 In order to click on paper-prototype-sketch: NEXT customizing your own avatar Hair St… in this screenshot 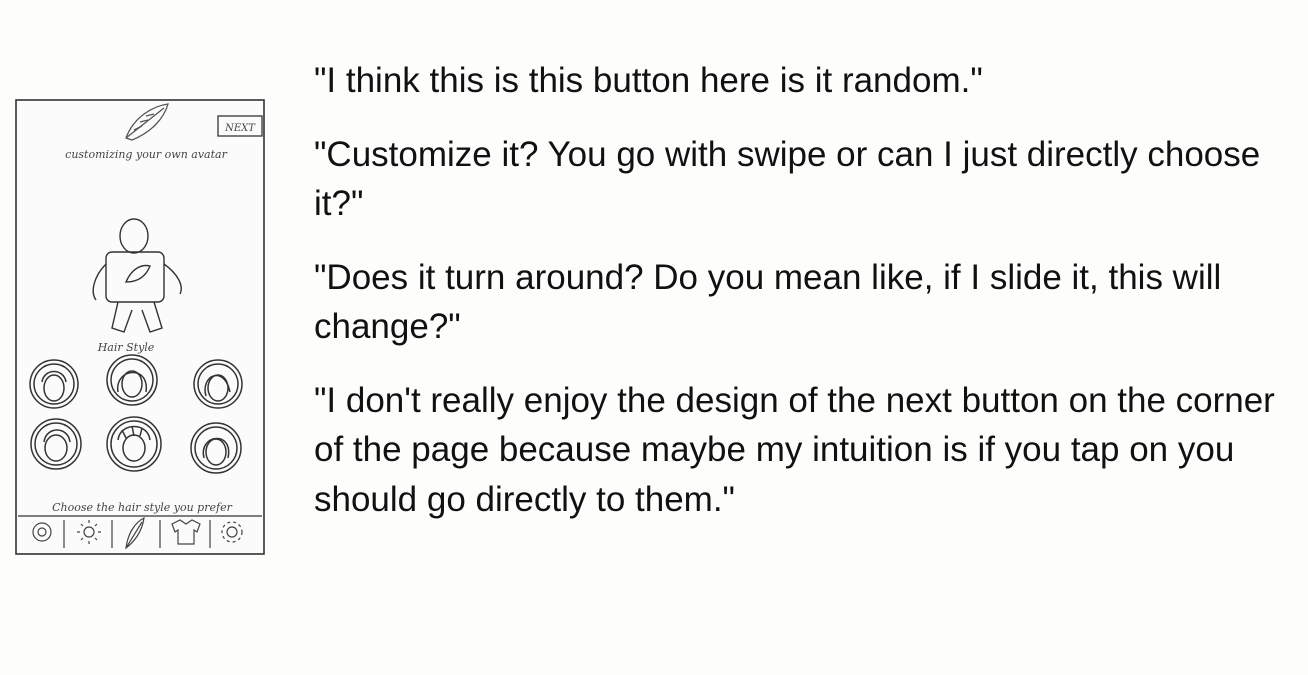, I will do `click(141, 327)`.